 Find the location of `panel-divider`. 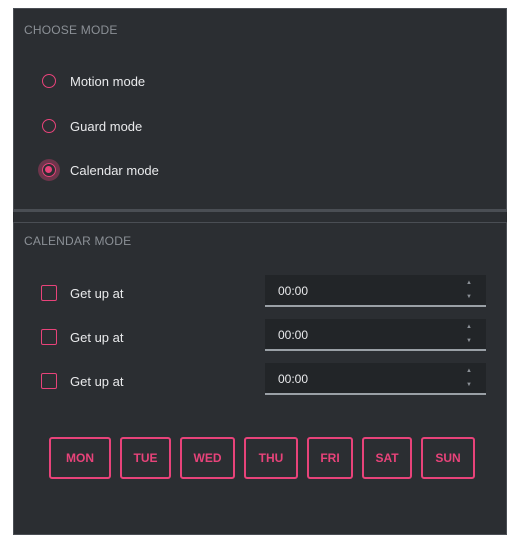

panel-divider is located at coordinates (260, 217).